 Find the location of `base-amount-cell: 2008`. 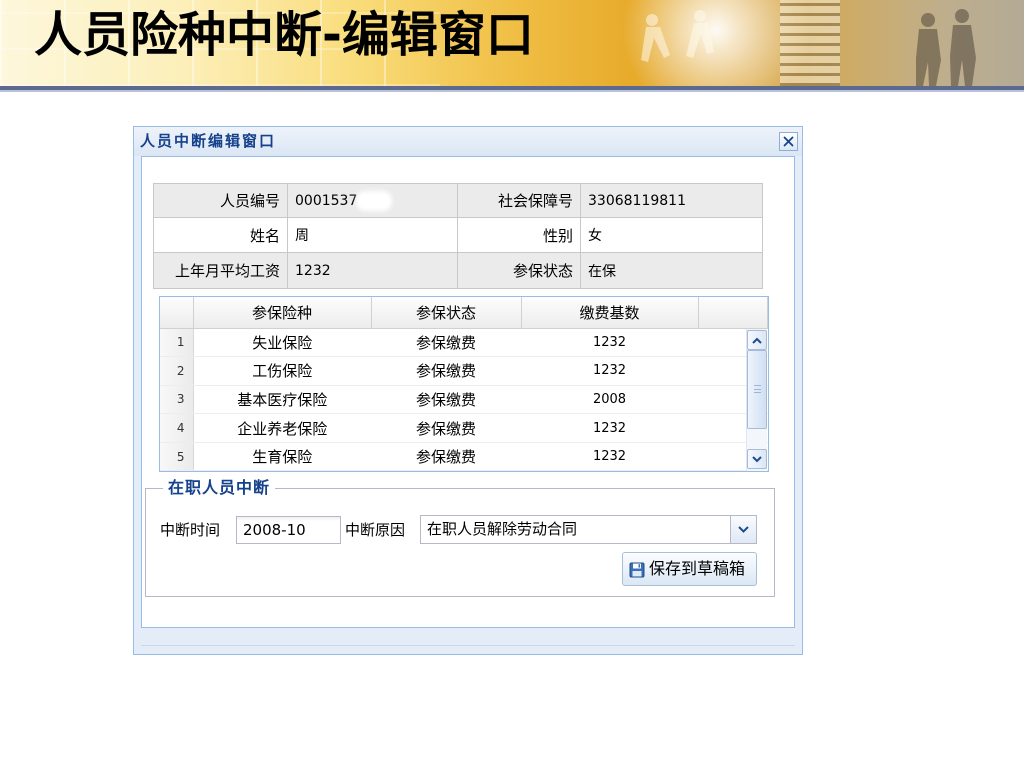

base-amount-cell: 2008 is located at coordinates (609, 400).